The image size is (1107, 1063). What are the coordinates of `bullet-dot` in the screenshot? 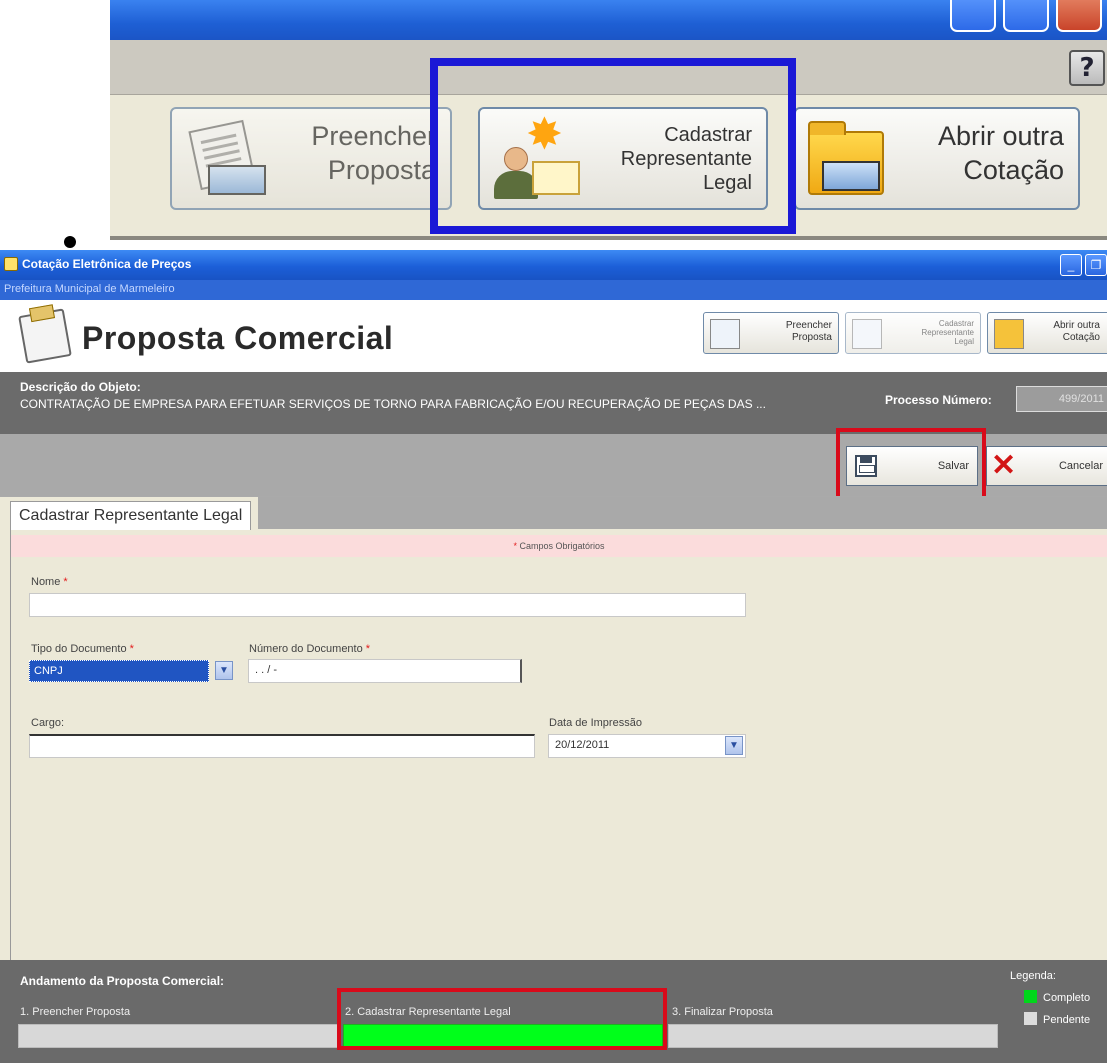 It's located at (70, 242).